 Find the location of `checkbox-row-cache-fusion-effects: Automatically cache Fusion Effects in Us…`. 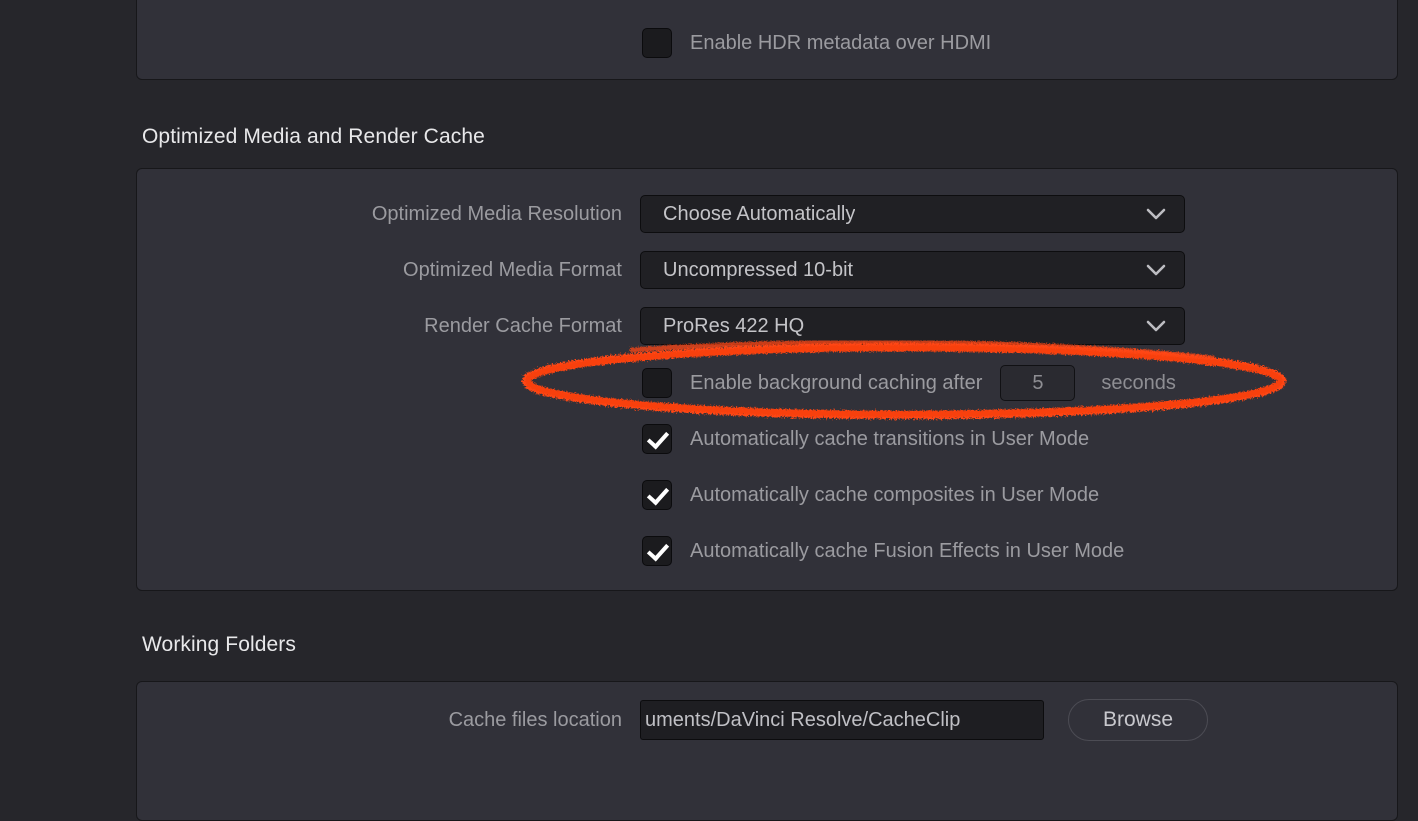

checkbox-row-cache-fusion-effects: Automatically cache Fusion Effects in Us… is located at coordinates (883, 551).